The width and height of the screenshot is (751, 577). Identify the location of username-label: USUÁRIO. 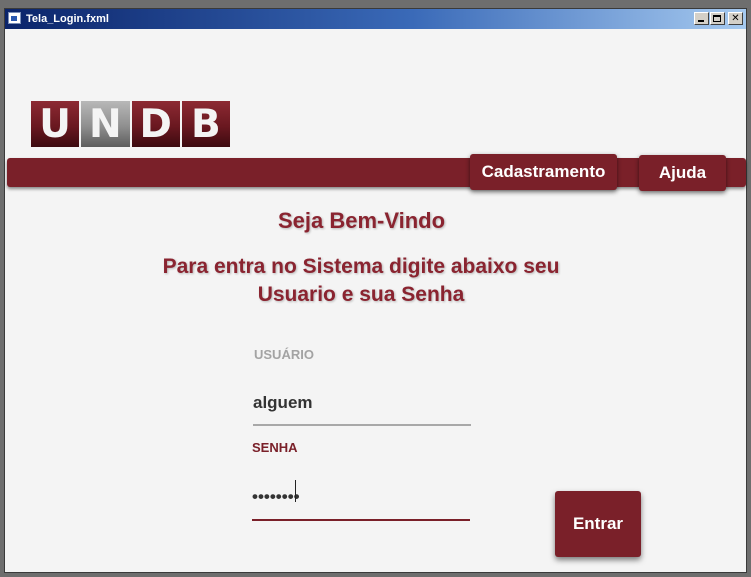
(284, 354).